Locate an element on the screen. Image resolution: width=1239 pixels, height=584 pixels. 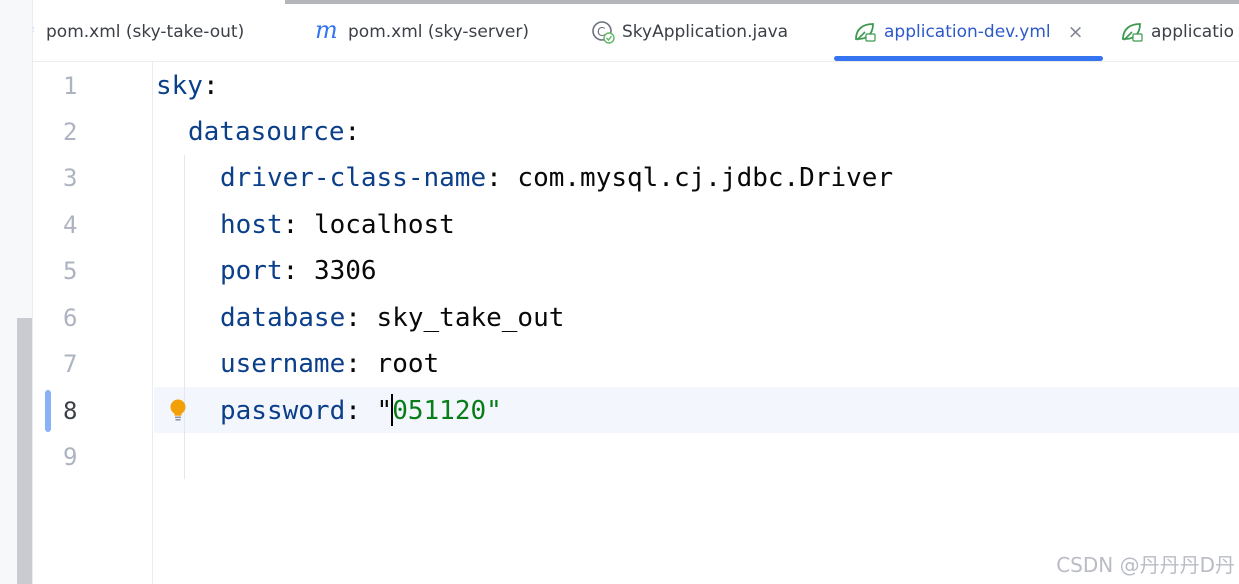
code-line-2: datasource: is located at coordinates (274, 132).